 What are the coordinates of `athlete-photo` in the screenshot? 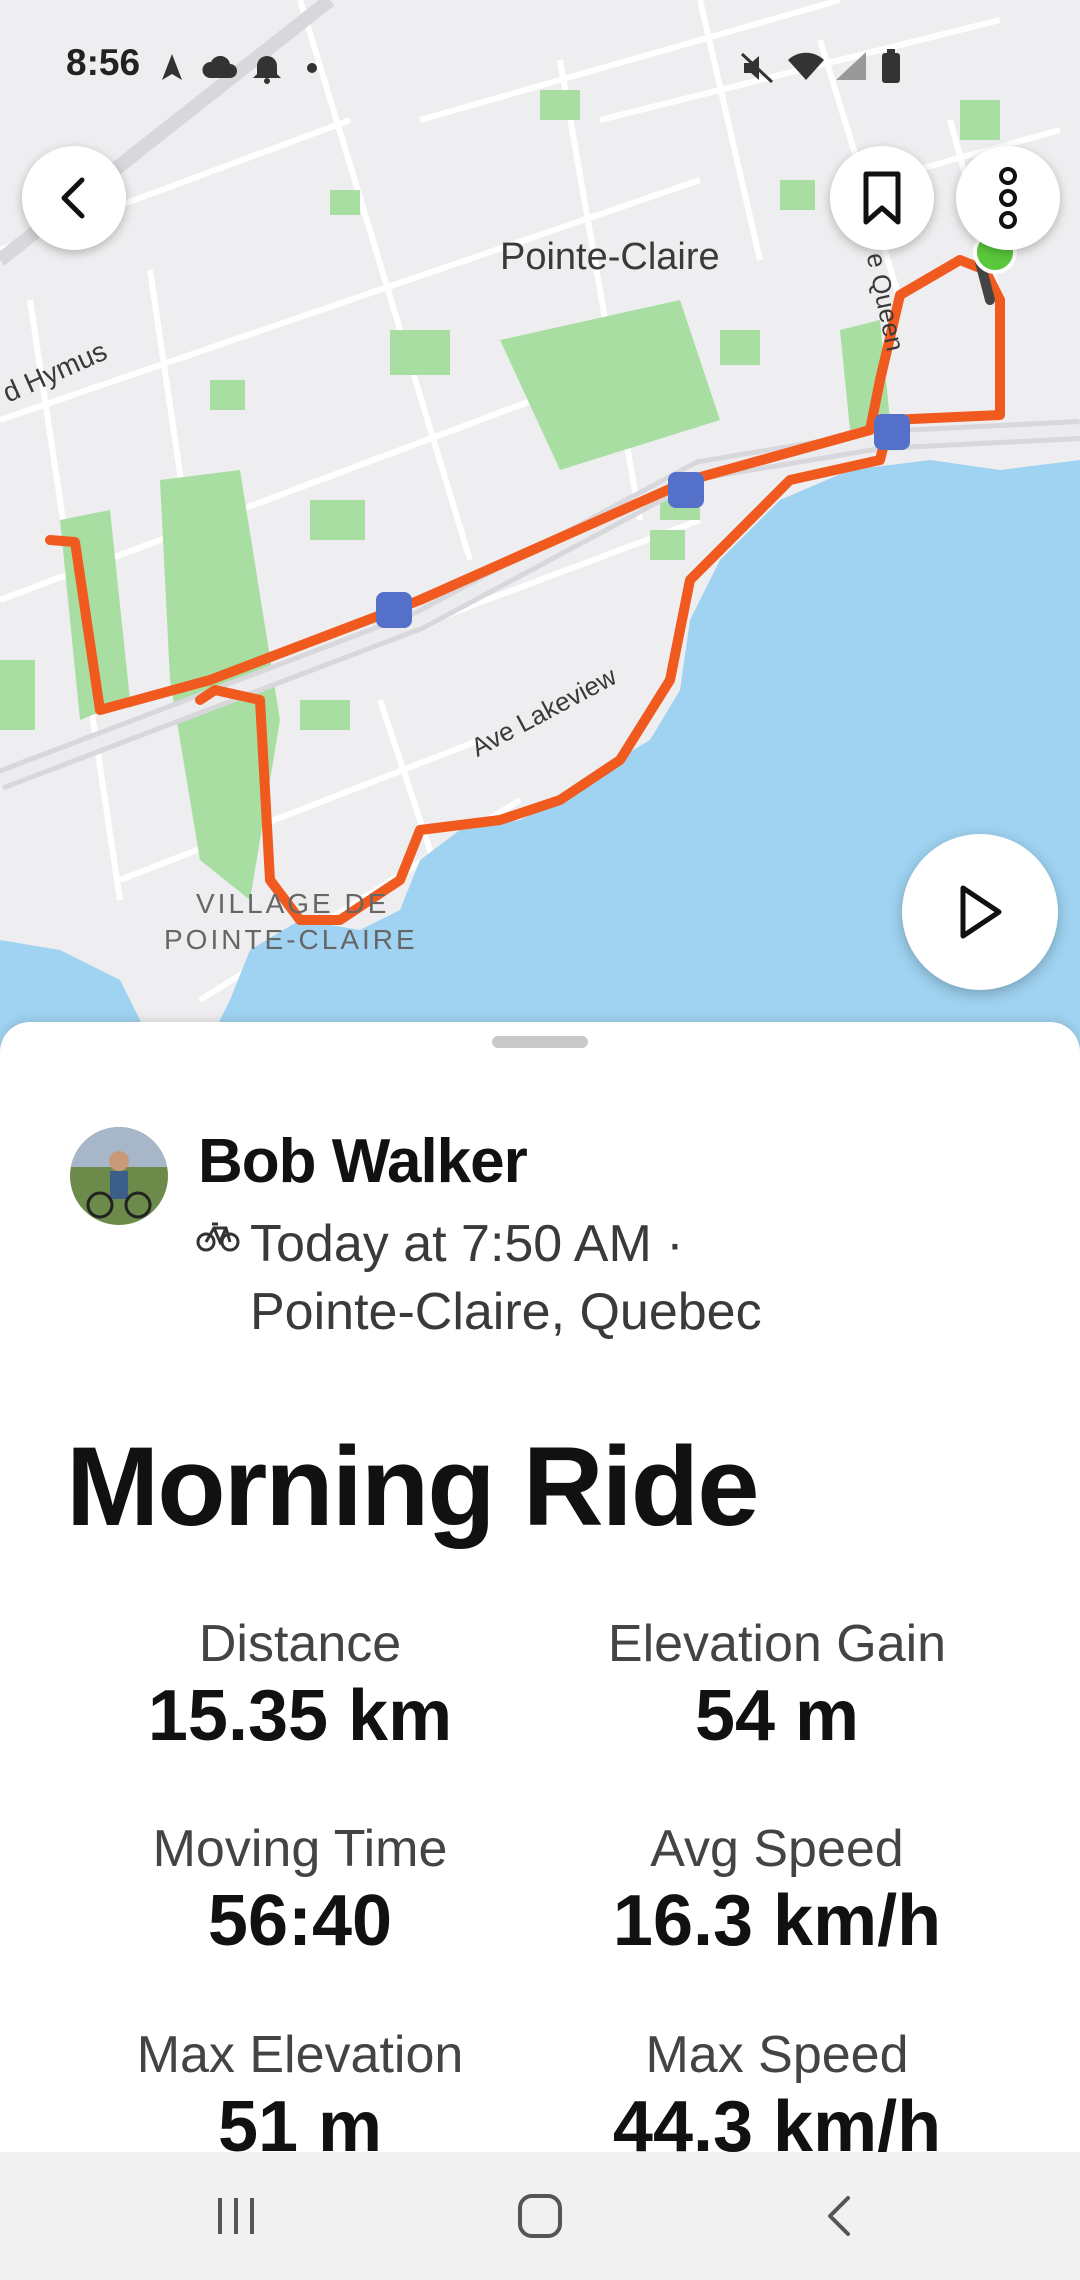 It's located at (119, 1176).